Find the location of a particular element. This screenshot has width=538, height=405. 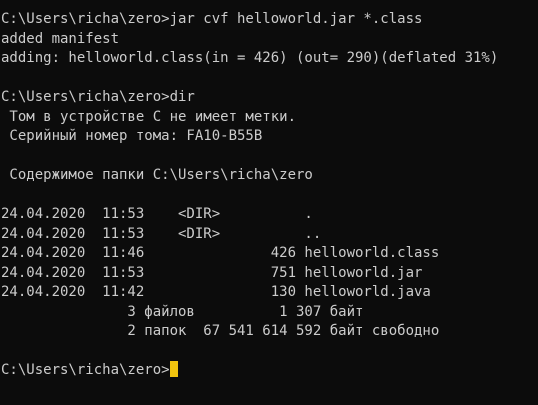

terminal-line: 2 папок 67 541 614 592 байт свободно is located at coordinates (220, 331).